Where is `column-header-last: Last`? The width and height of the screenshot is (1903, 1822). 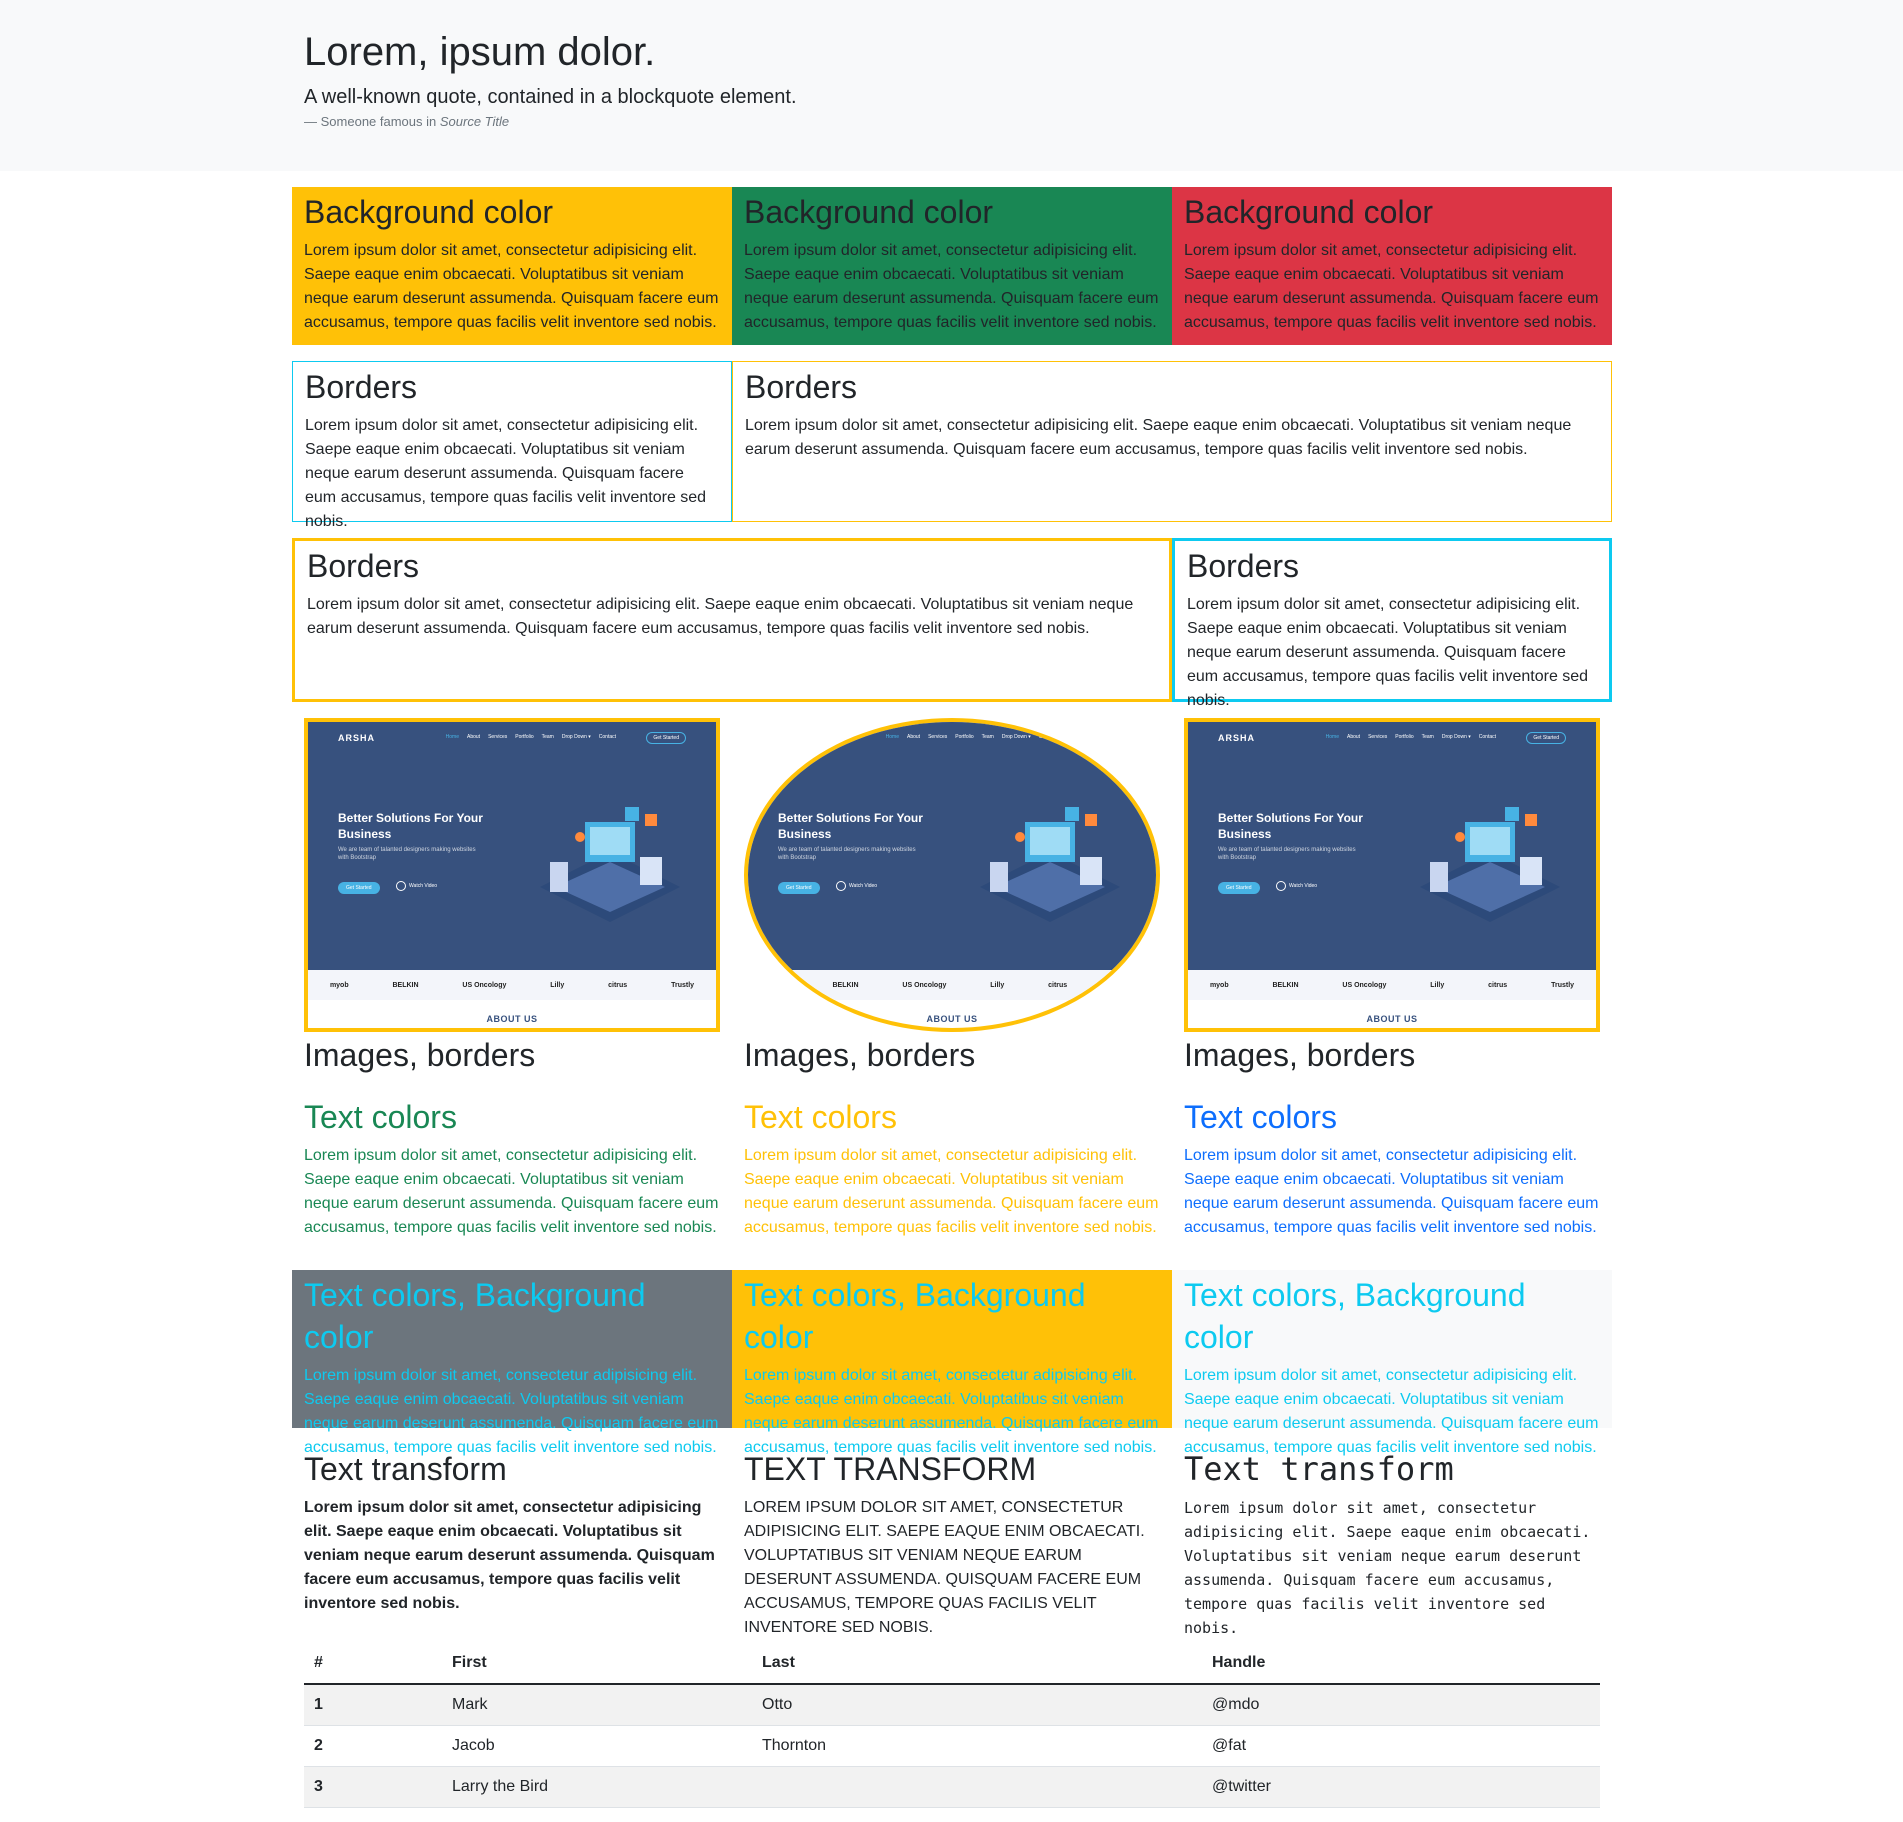 column-header-last: Last is located at coordinates (977, 1664).